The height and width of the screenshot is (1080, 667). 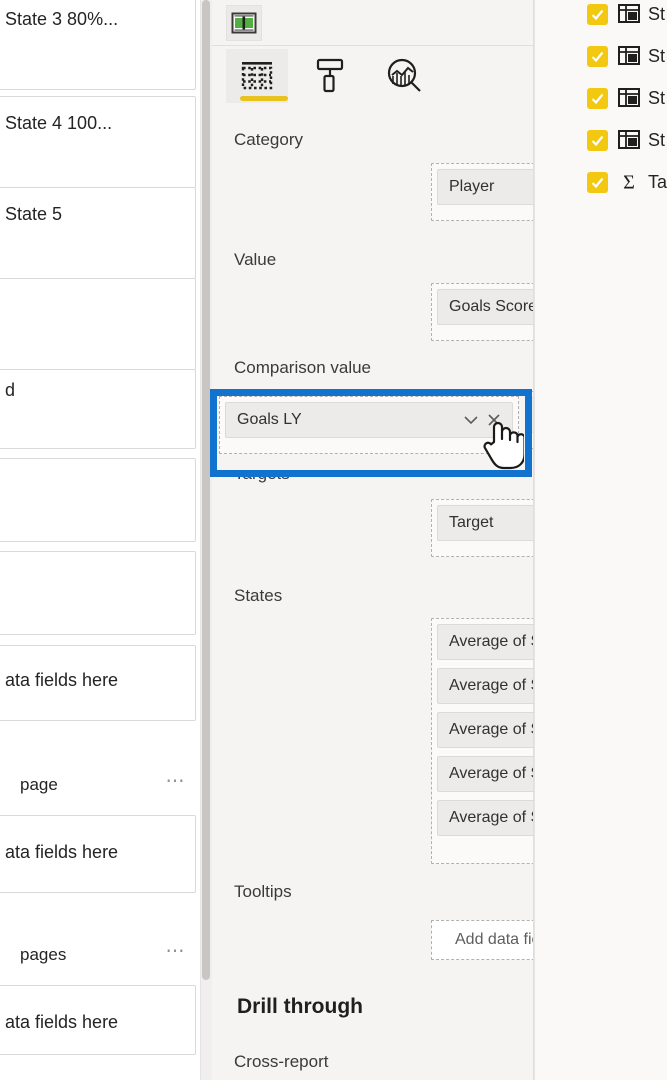 I want to click on field-well-state-5: Average of State 5, so click(x=485, y=818).